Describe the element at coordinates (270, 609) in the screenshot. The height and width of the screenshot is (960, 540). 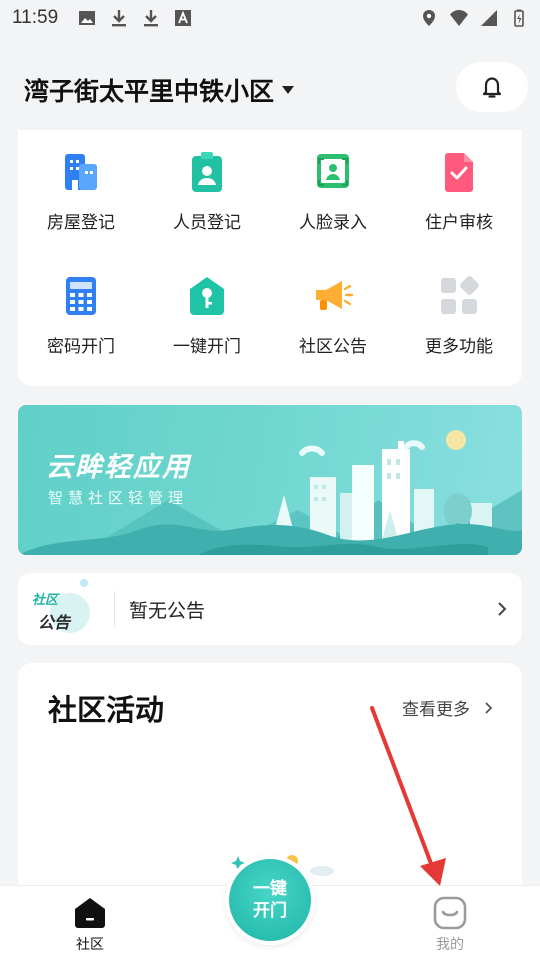
I see `notice-bar: 社区 公告 暂无公告` at that location.